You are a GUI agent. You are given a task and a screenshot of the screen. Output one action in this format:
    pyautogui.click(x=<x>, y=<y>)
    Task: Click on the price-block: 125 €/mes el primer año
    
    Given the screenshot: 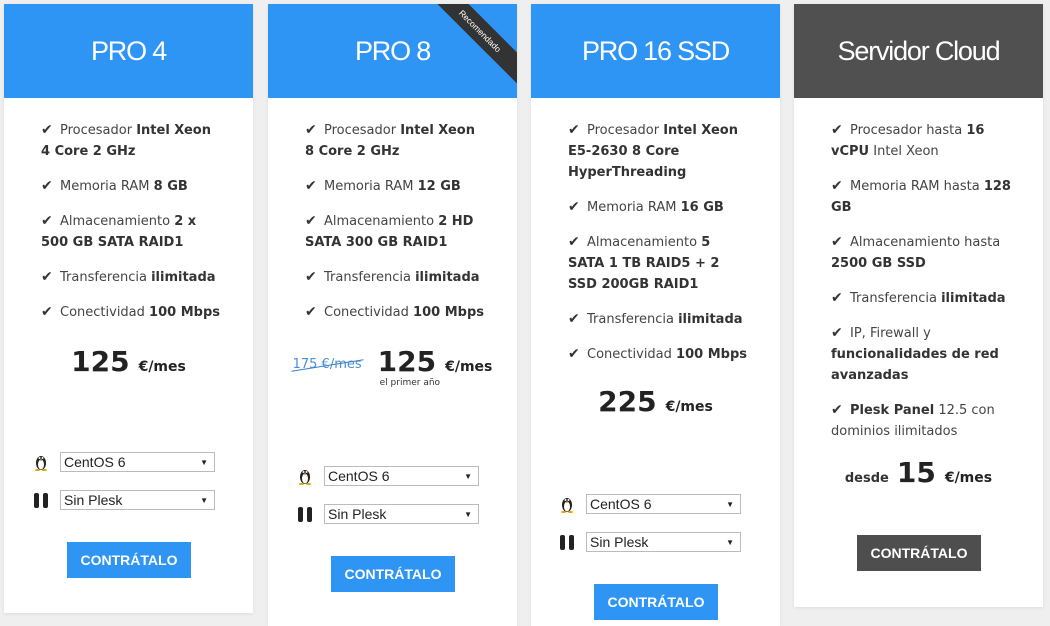 What is the action you would take?
    pyautogui.click(x=435, y=366)
    